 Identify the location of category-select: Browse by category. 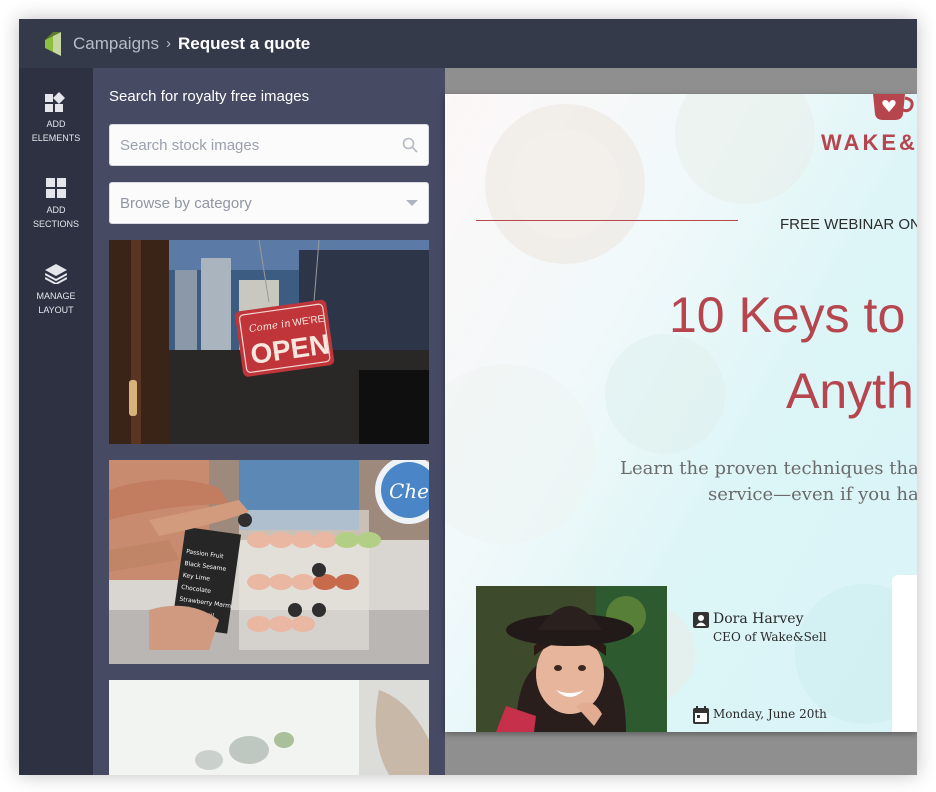
(269, 203).